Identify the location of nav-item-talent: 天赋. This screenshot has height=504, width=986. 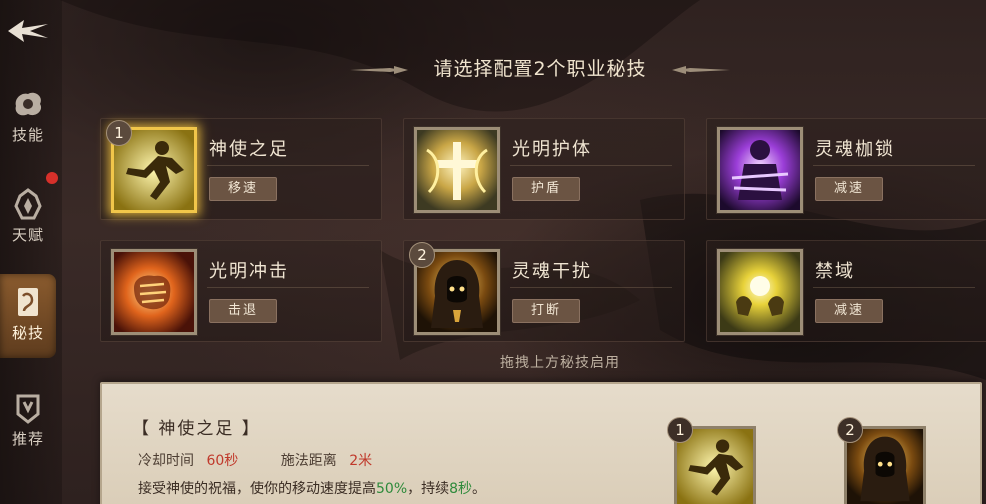
(28, 228).